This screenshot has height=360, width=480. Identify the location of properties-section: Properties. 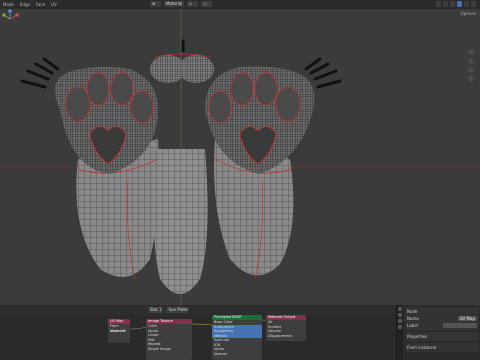
(442, 336).